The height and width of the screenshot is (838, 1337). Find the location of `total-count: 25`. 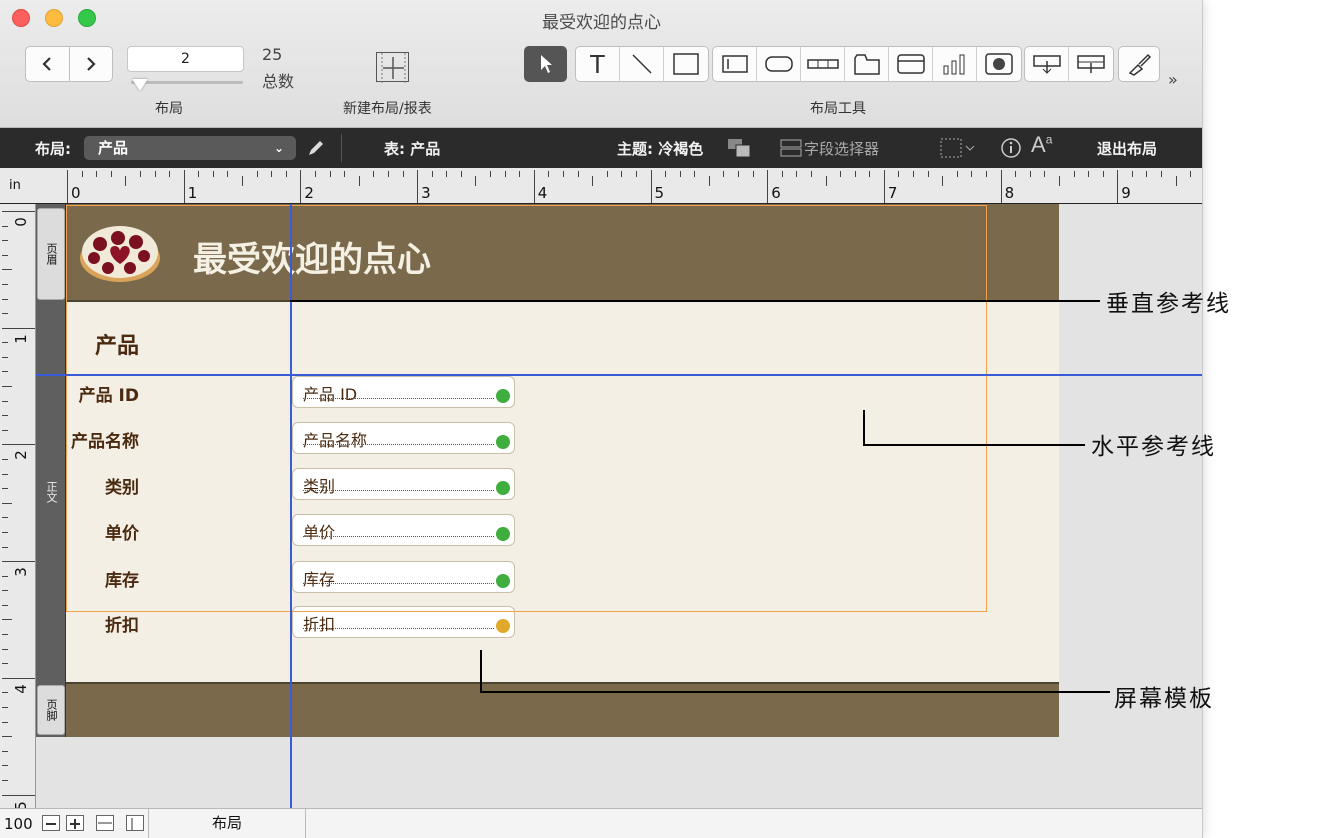

total-count: 25 is located at coordinates (272, 54).